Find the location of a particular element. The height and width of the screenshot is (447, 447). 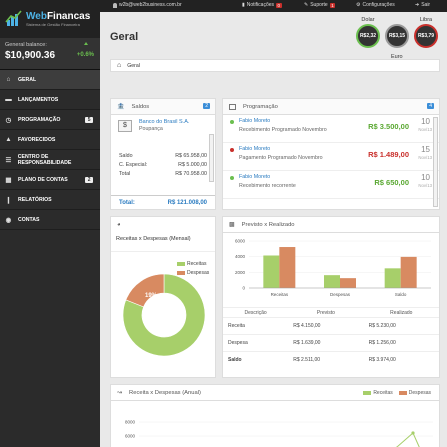

calendar-icon is located at coordinates (232, 106).